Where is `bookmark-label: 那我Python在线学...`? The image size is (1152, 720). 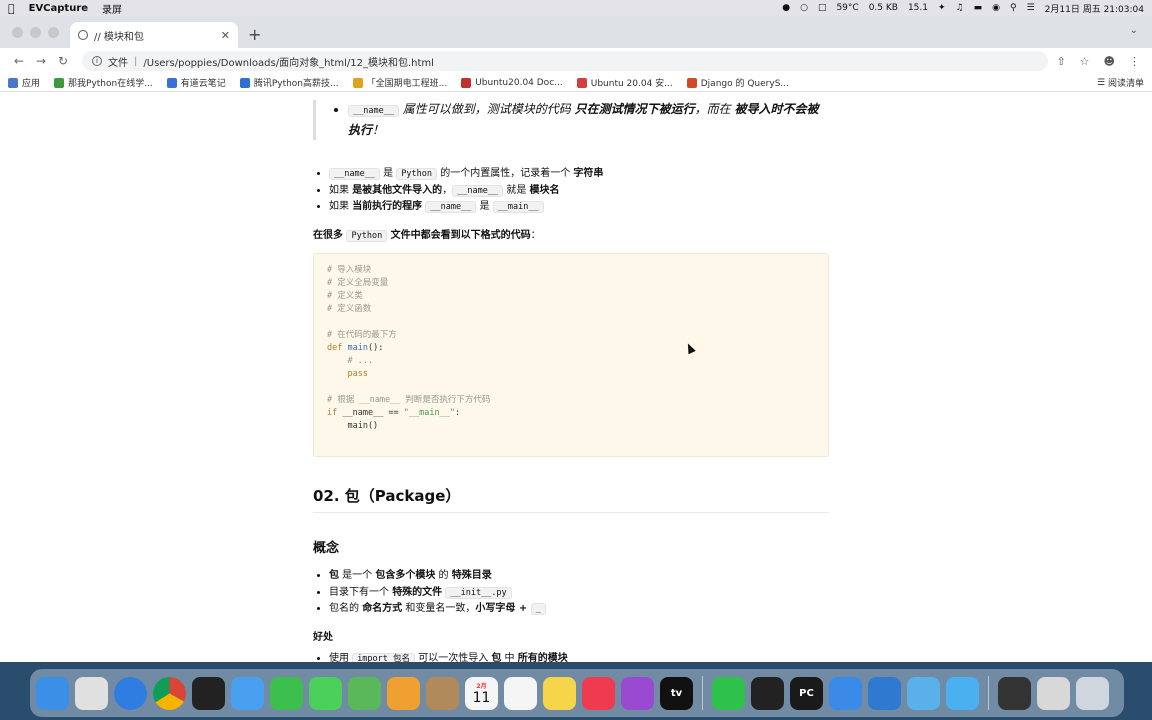
bookmark-label: 那我Python在线学... is located at coordinates (110, 84).